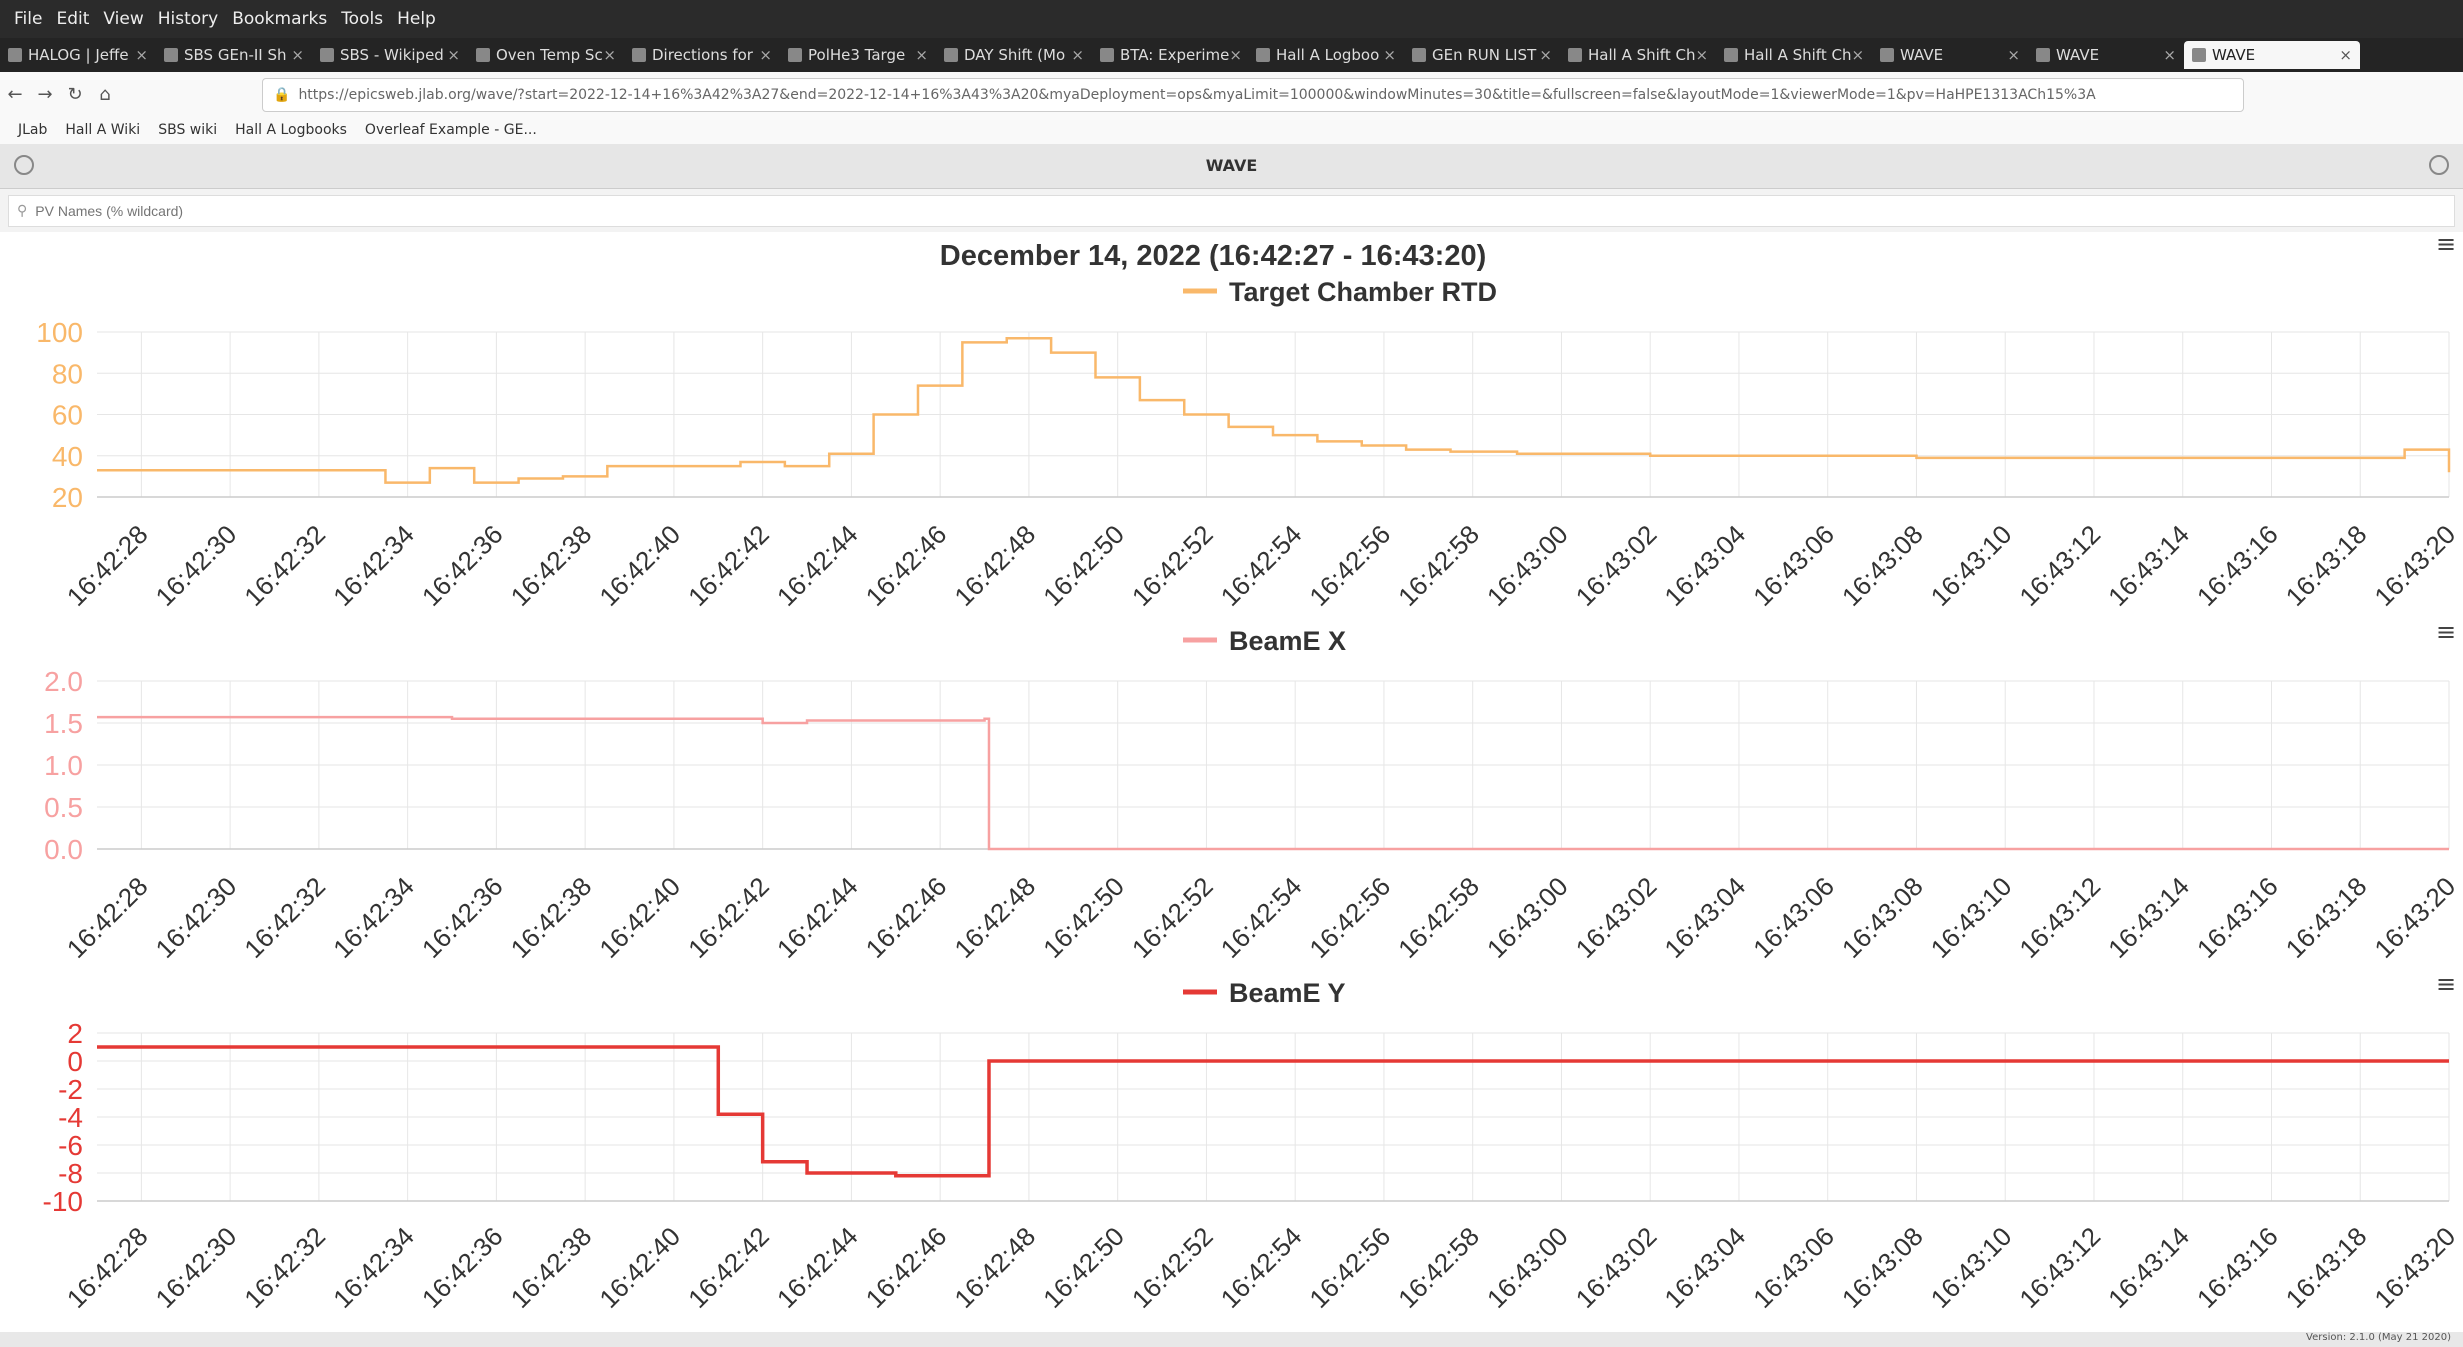  I want to click on y-tick-label: 2.0, so click(63, 681).